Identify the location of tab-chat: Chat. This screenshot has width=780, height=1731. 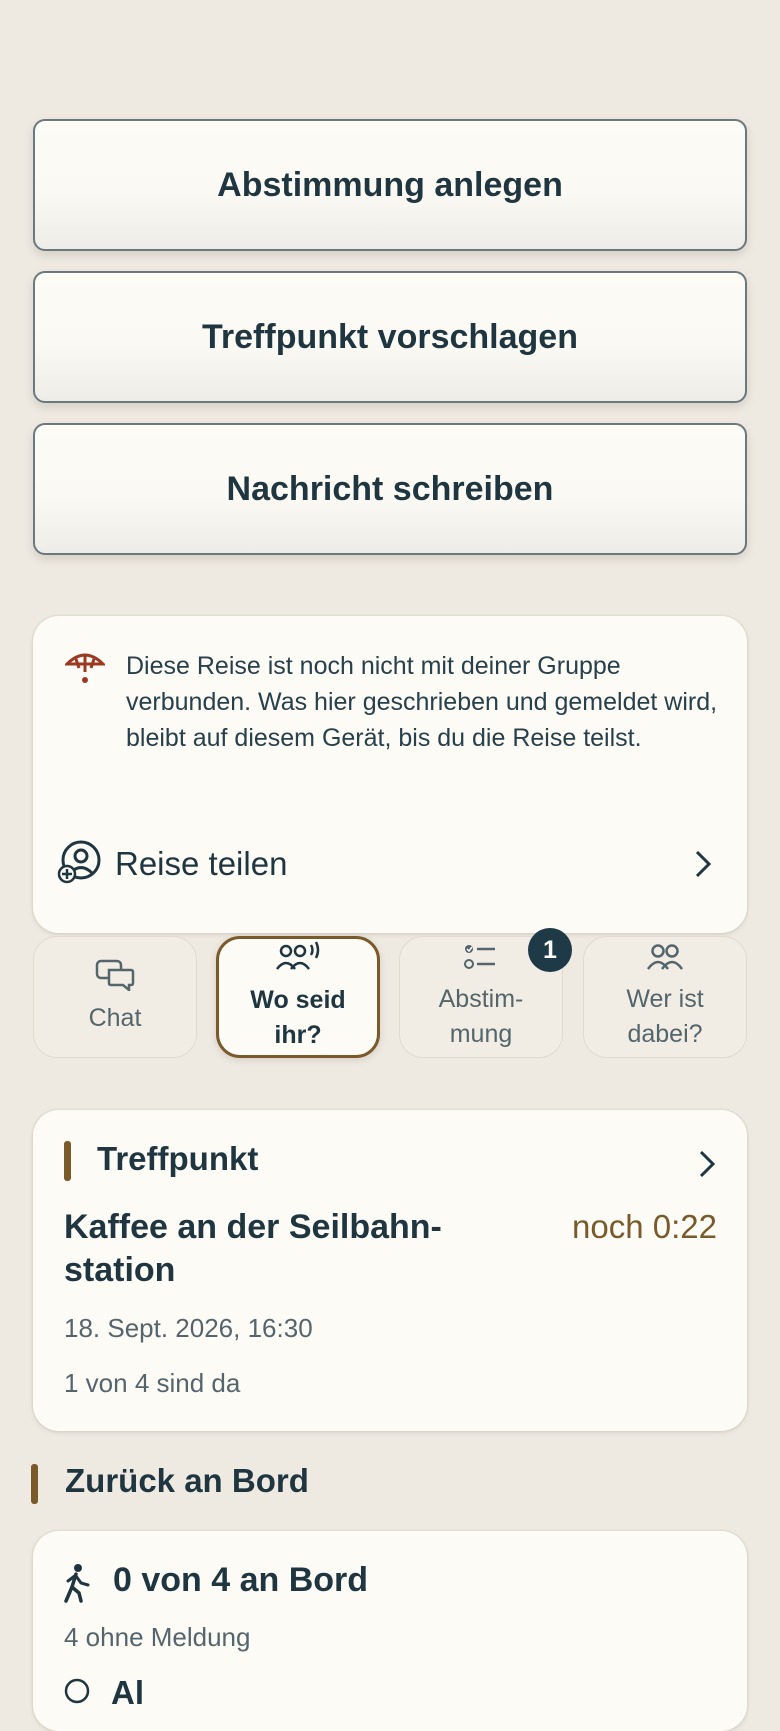
(115, 997).